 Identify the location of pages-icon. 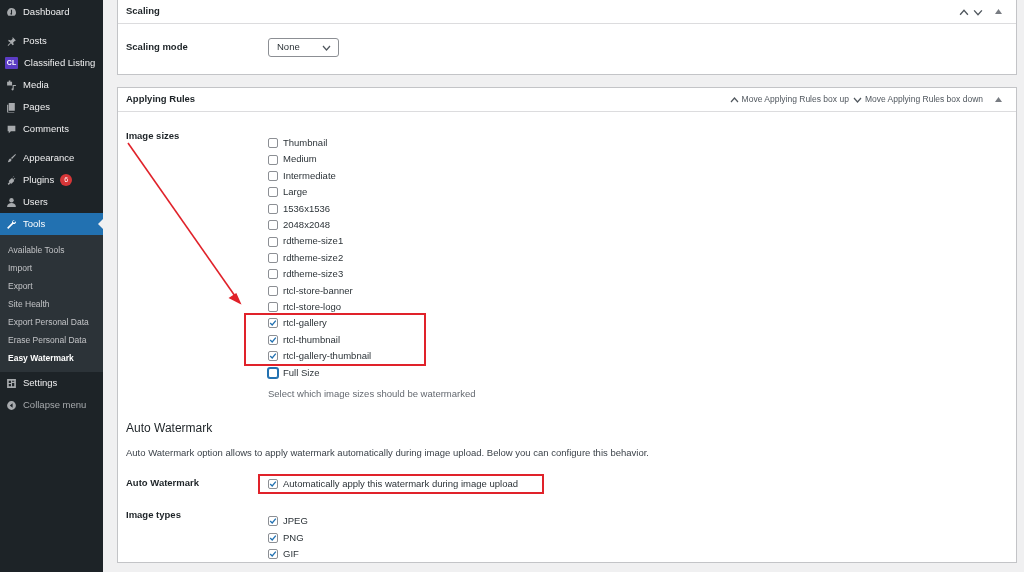
(11, 107).